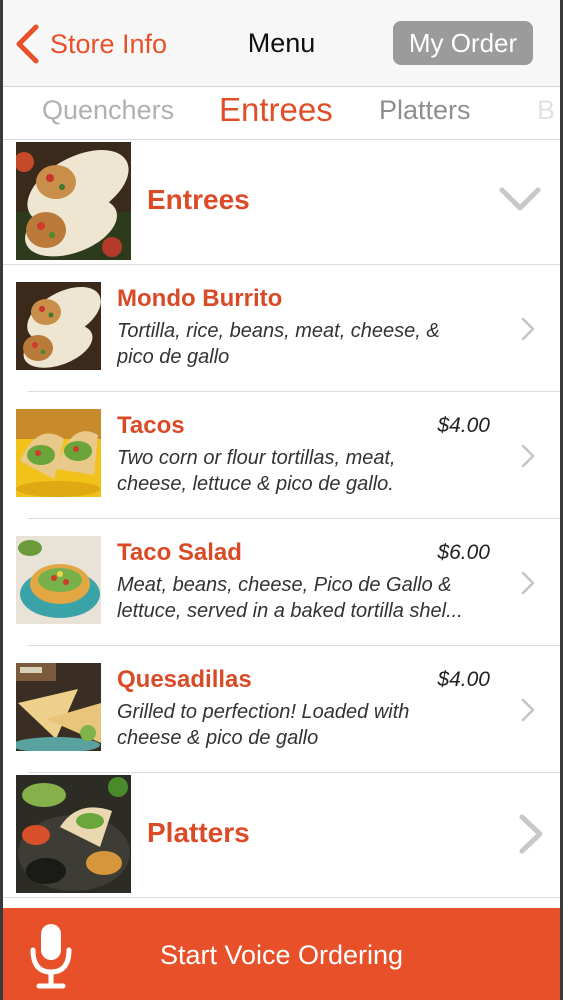 Image resolution: width=563 pixels, height=1000 pixels. Describe the element at coordinates (284, 585) in the screenshot. I see `item-description-line: Meat, beans, cheese, Pico de Gallo &` at that location.